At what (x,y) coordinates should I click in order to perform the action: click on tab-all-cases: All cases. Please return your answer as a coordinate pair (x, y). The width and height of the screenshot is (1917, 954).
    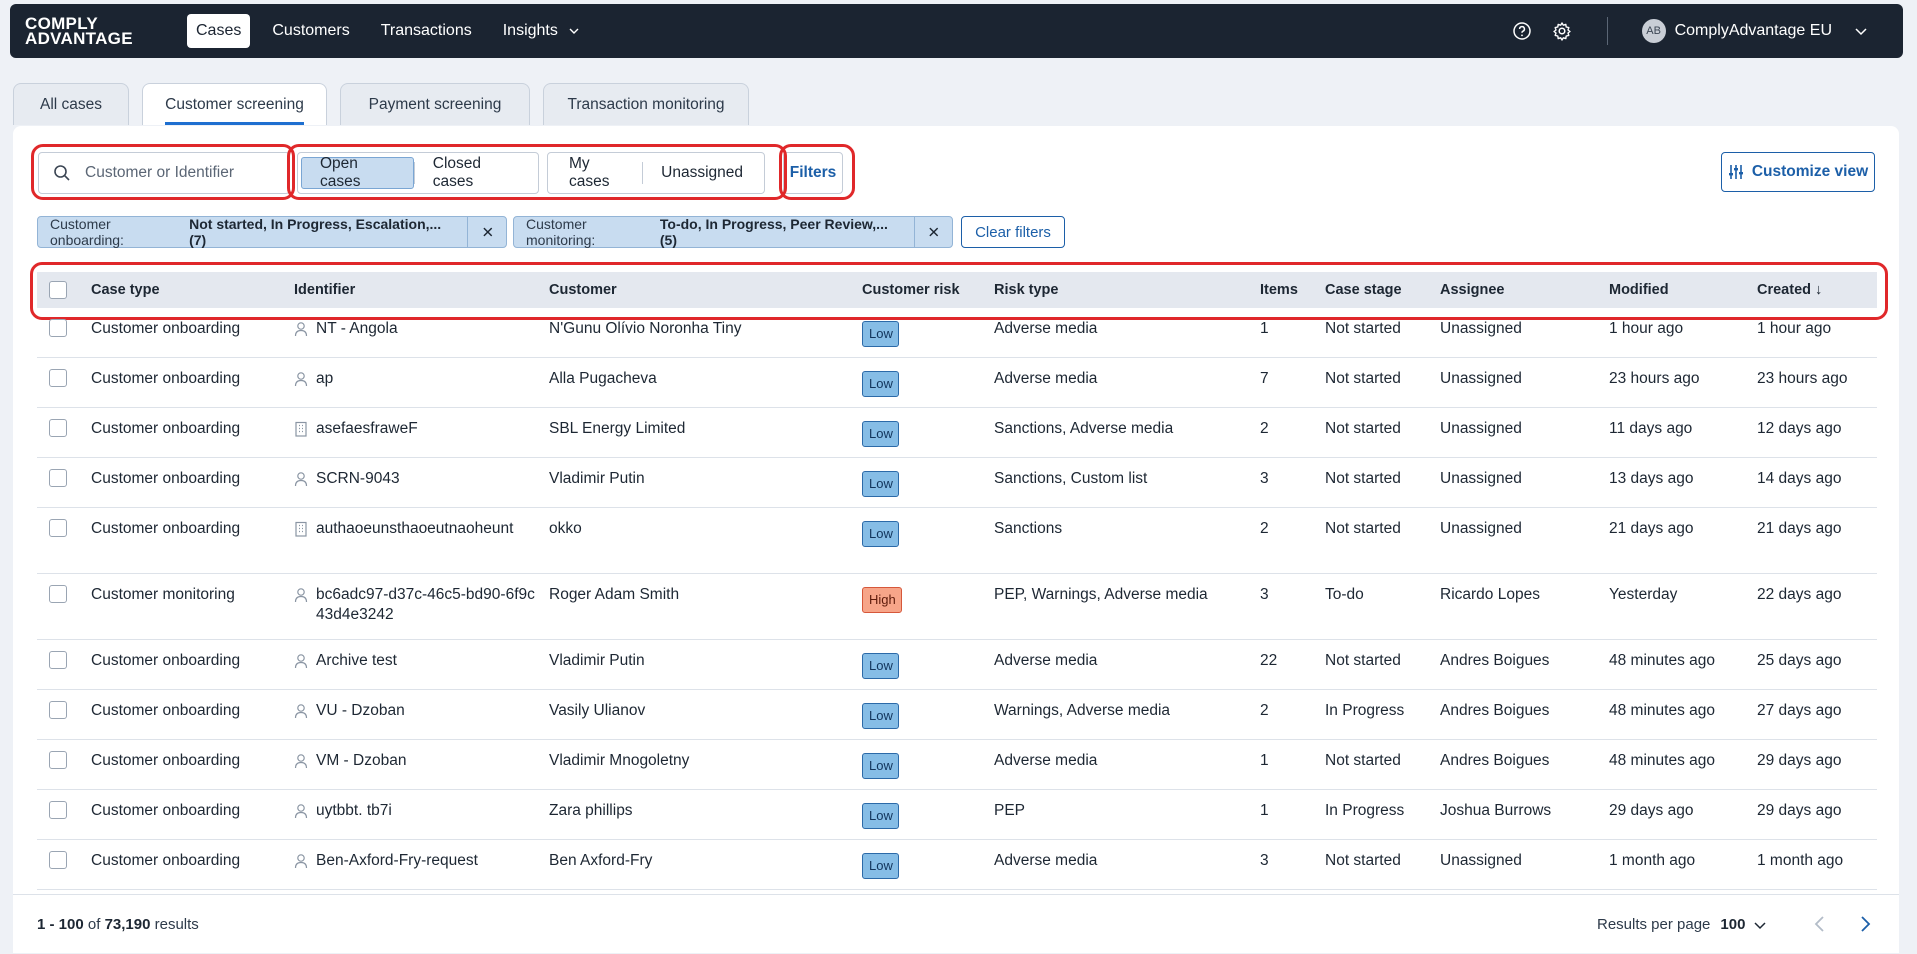
    Looking at the image, I should click on (71, 104).